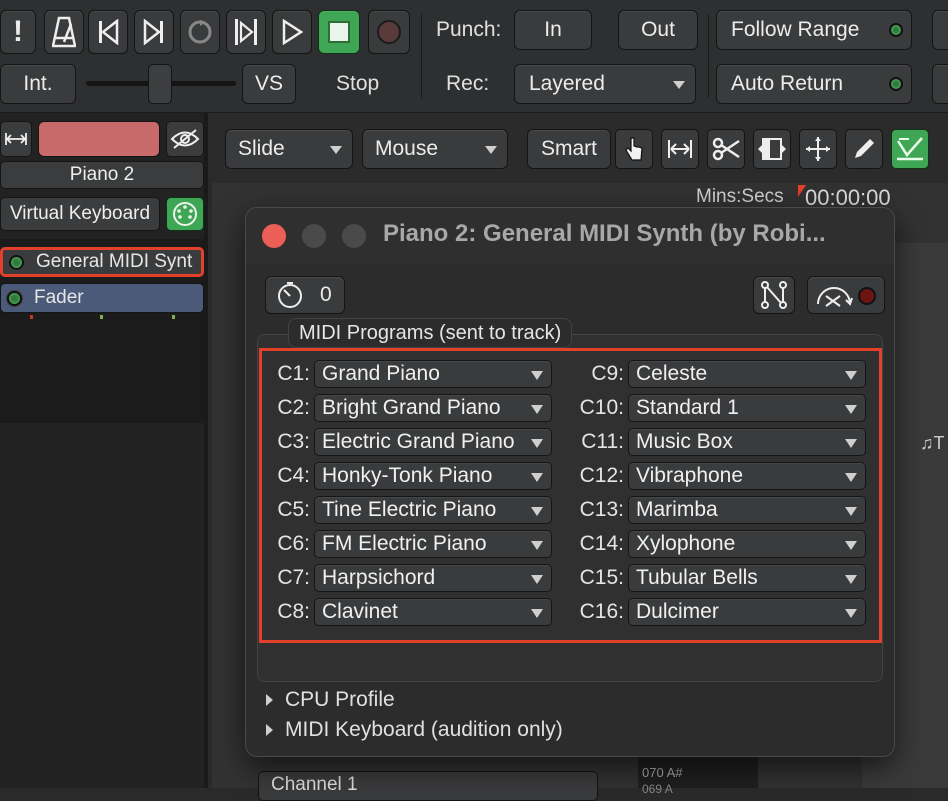  I want to click on program-dropdown: Electric Grand Piano, so click(433, 442).